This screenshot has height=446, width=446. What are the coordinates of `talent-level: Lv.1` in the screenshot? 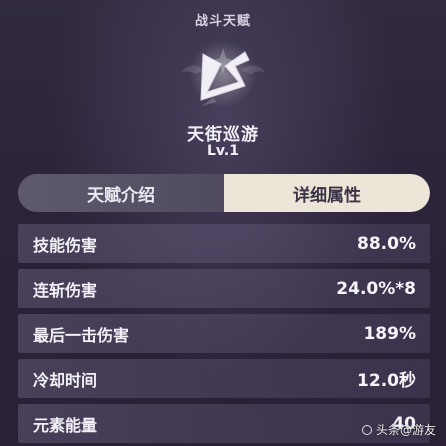 It's located at (223, 151).